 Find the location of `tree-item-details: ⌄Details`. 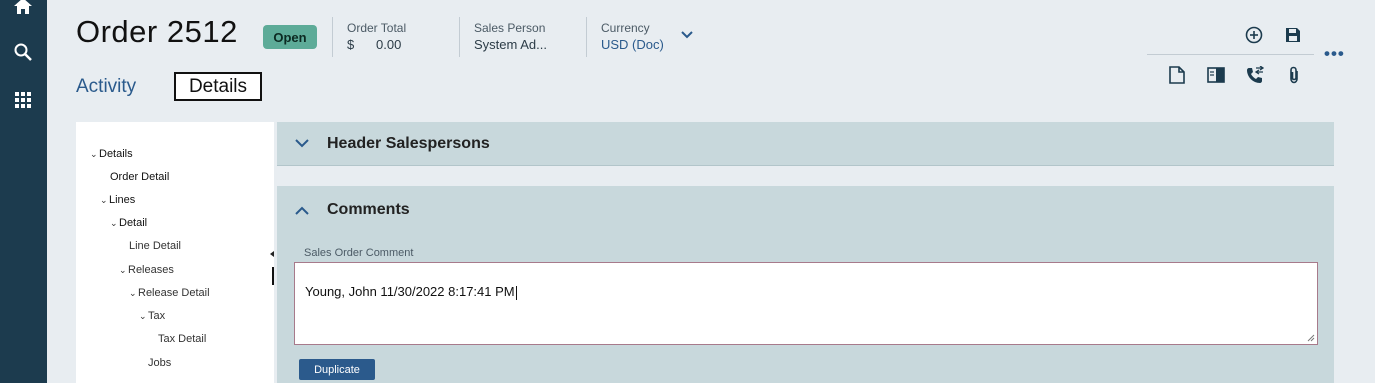

tree-item-details: ⌄Details is located at coordinates (111, 154).